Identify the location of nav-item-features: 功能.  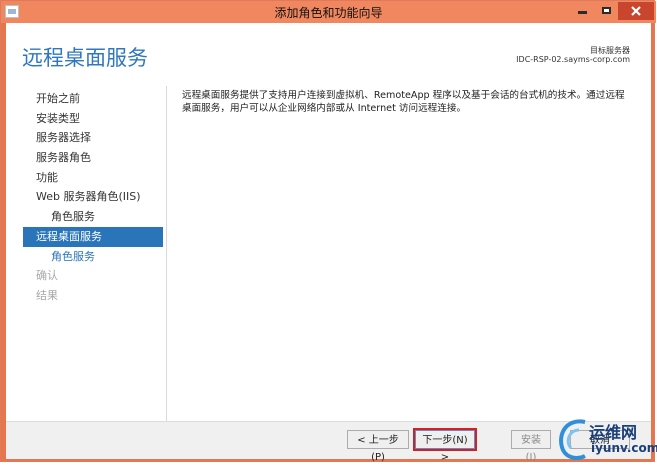
(93, 178).